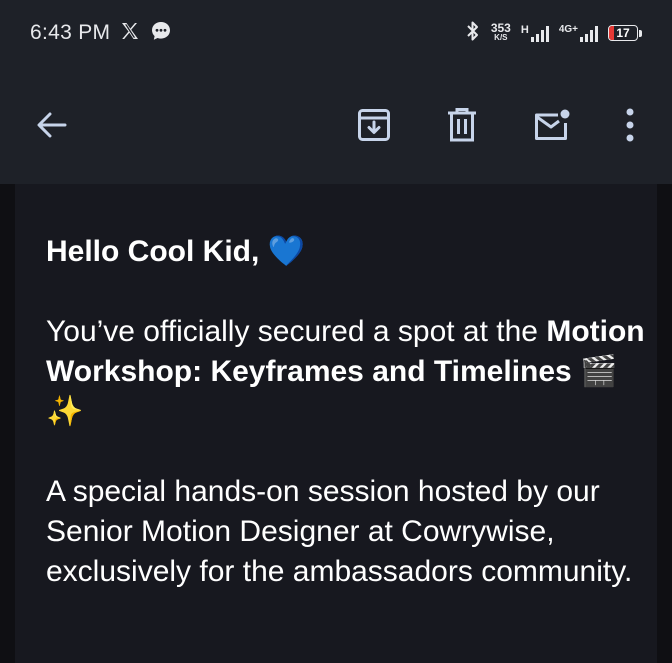 Image resolution: width=672 pixels, height=663 pixels. I want to click on email-greeting: Hello Cool Kid, 💙, so click(176, 251).